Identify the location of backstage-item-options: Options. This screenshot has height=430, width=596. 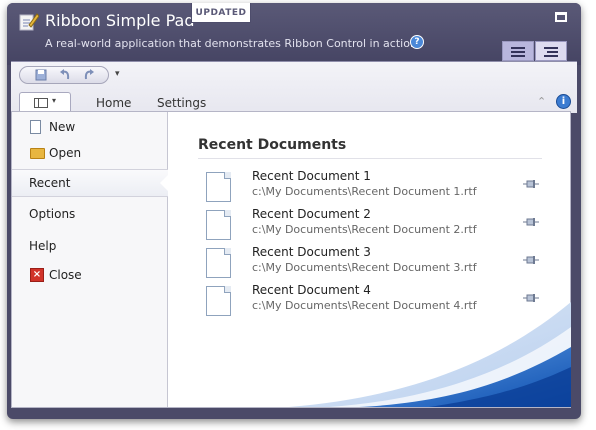
(90, 214).